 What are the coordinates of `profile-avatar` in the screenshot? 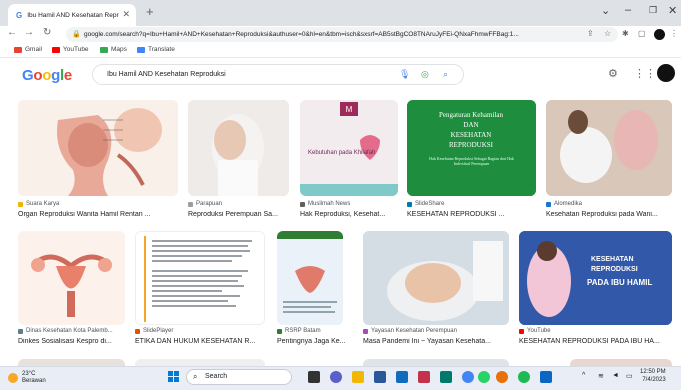 It's located at (659, 34).